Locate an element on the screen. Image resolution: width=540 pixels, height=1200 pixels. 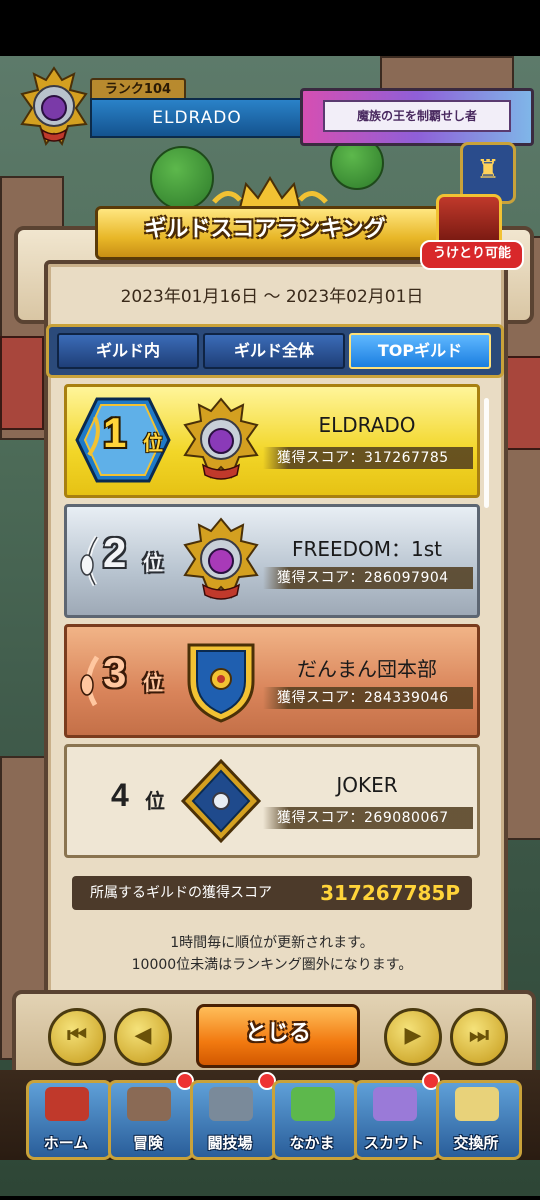
rank-number: 1 is located at coordinates (115, 432).